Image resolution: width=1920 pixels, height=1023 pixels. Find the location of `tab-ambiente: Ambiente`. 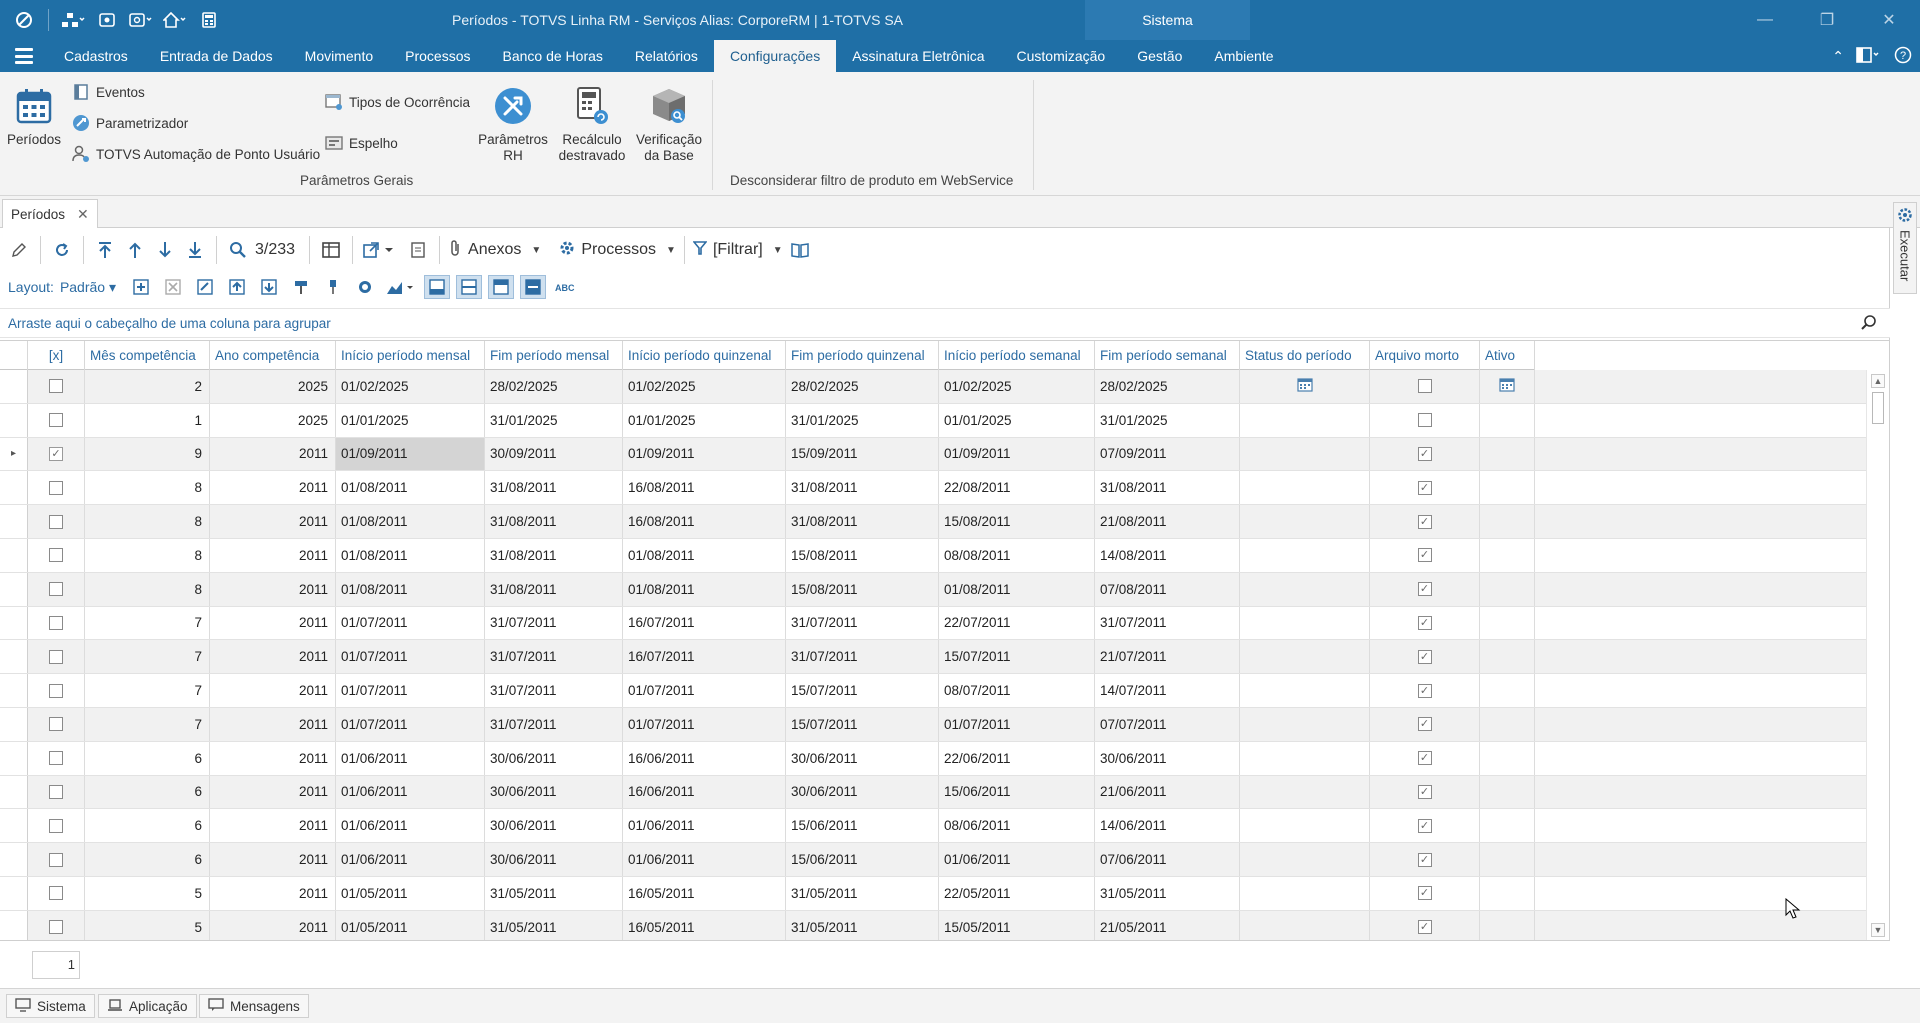

tab-ambiente: Ambiente is located at coordinates (1243, 56).